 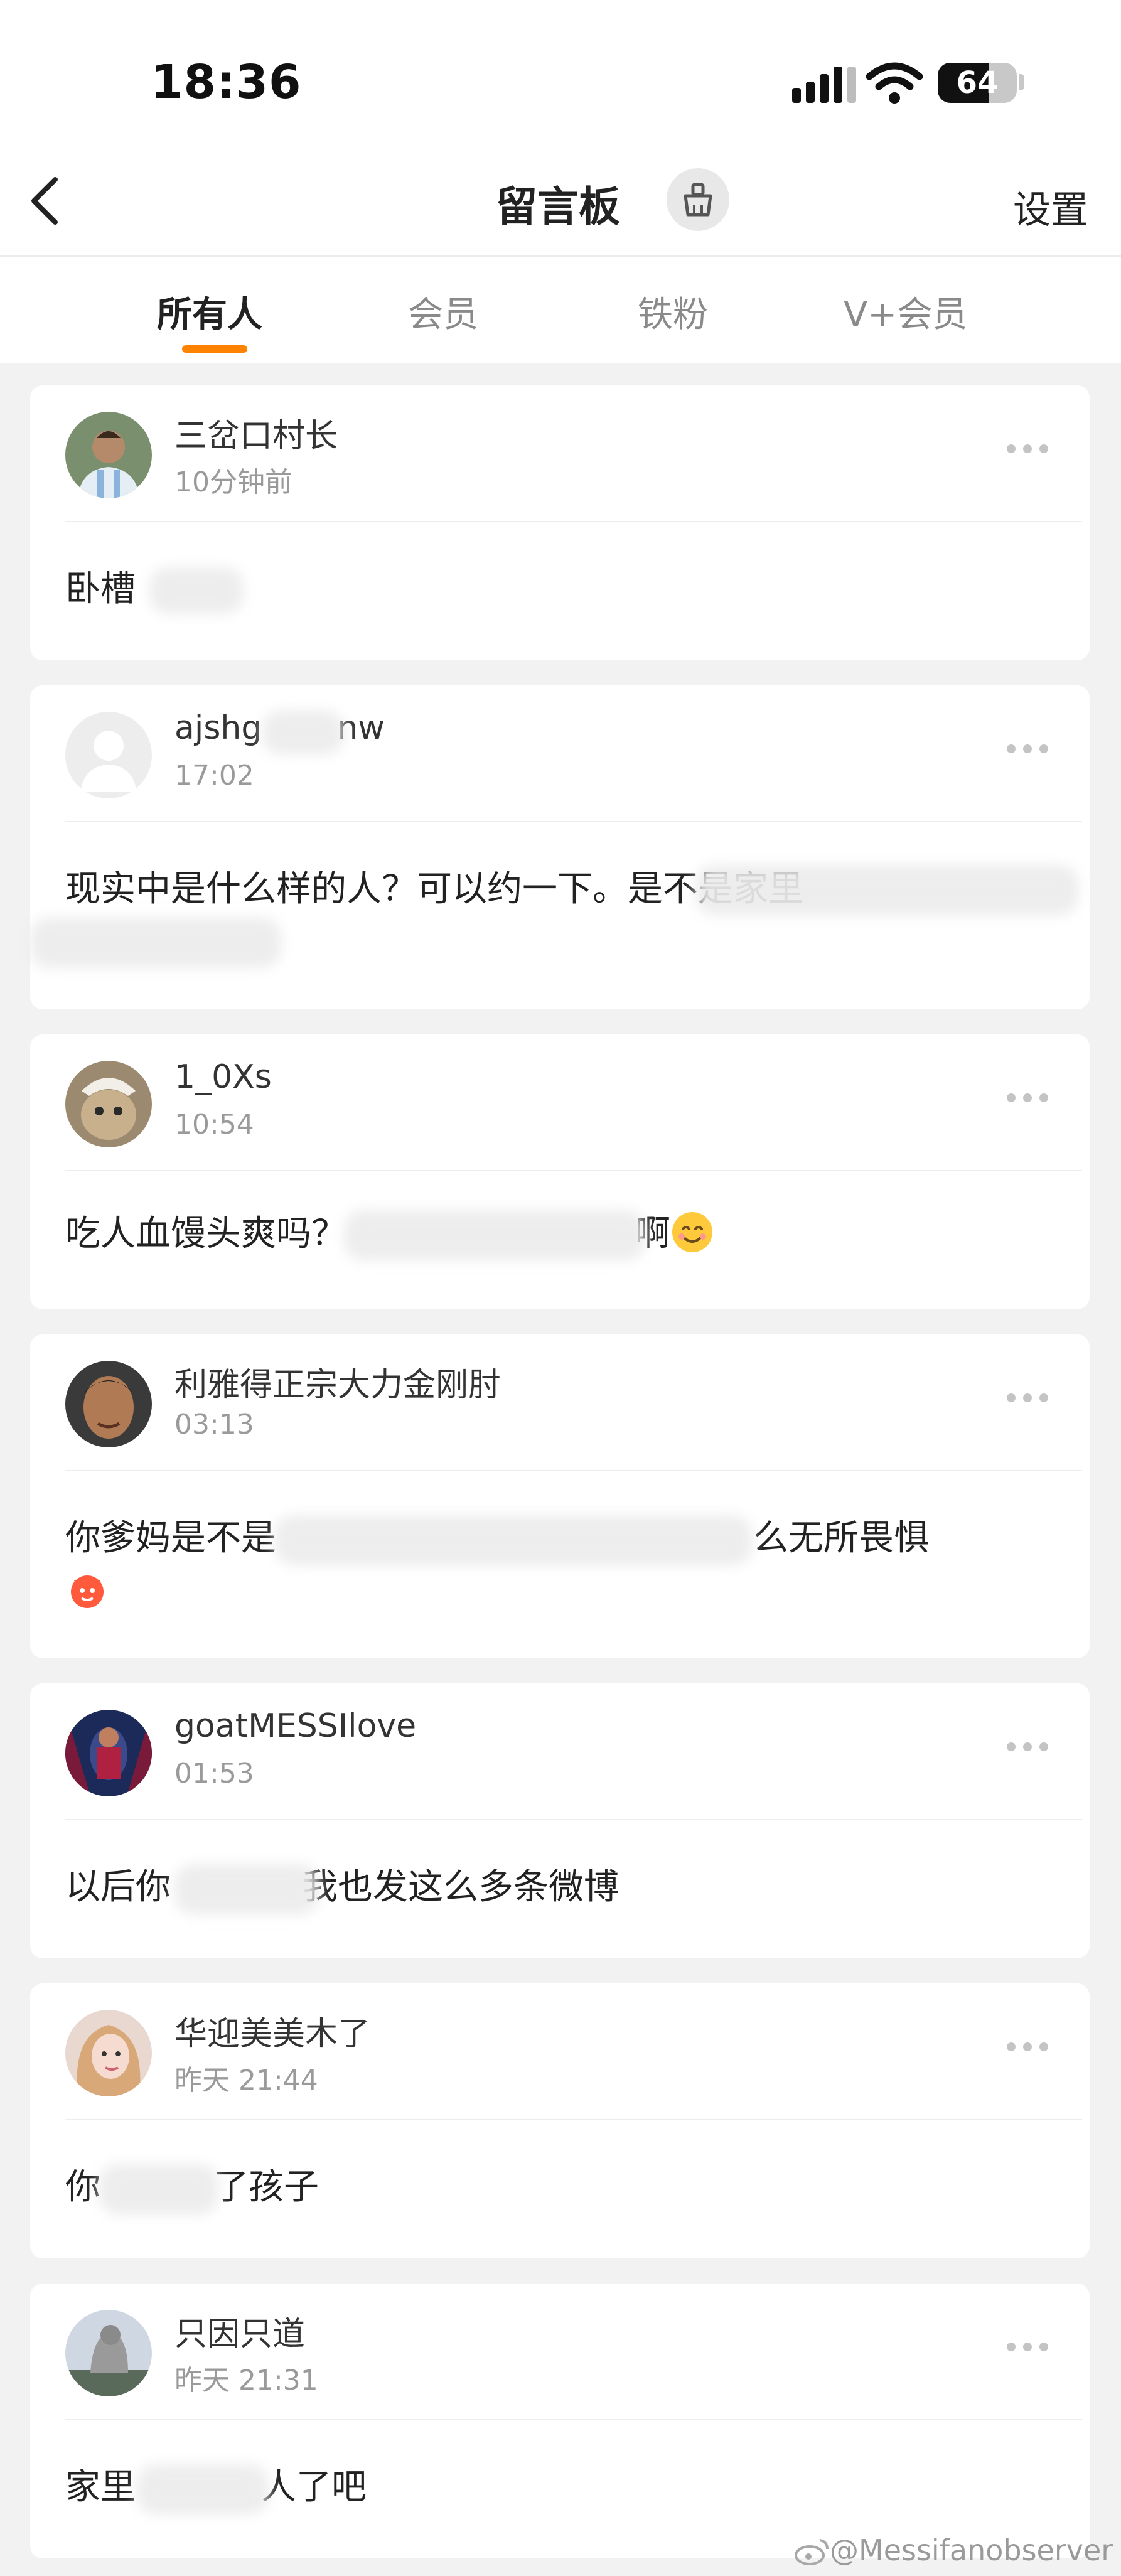 What do you see at coordinates (239, 2330) in the screenshot?
I see `username: 只因只道` at bounding box center [239, 2330].